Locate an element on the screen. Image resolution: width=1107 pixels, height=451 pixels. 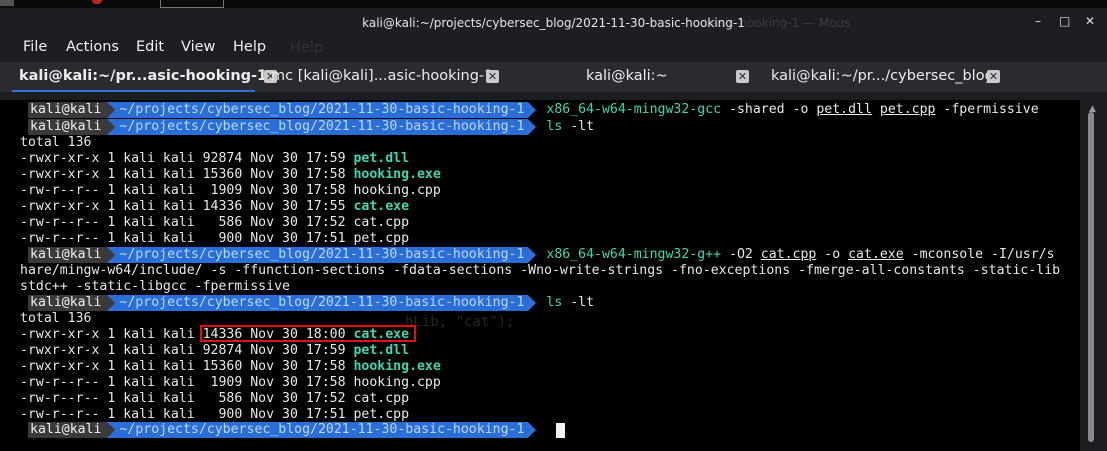
tab-terminal-3: kali@kali:~ is located at coordinates (661, 77).